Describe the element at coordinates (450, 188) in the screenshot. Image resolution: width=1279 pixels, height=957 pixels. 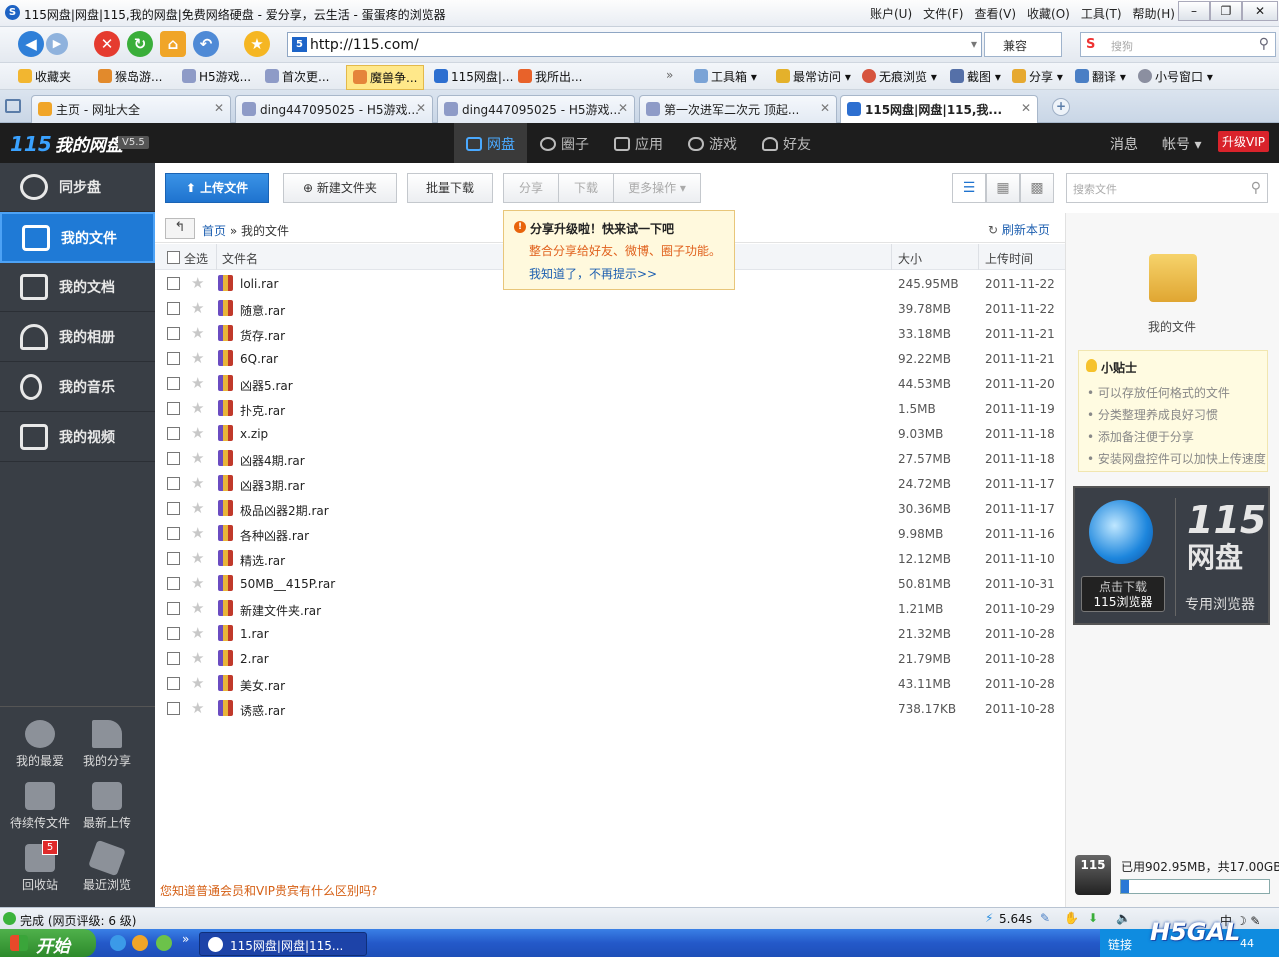
I see `batch-download-button: 批量下载` at that location.